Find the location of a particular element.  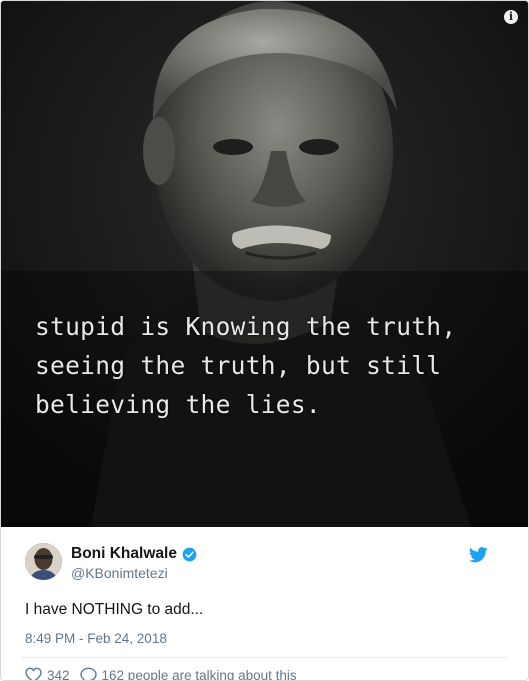

like-count: 342 is located at coordinates (58, 674).